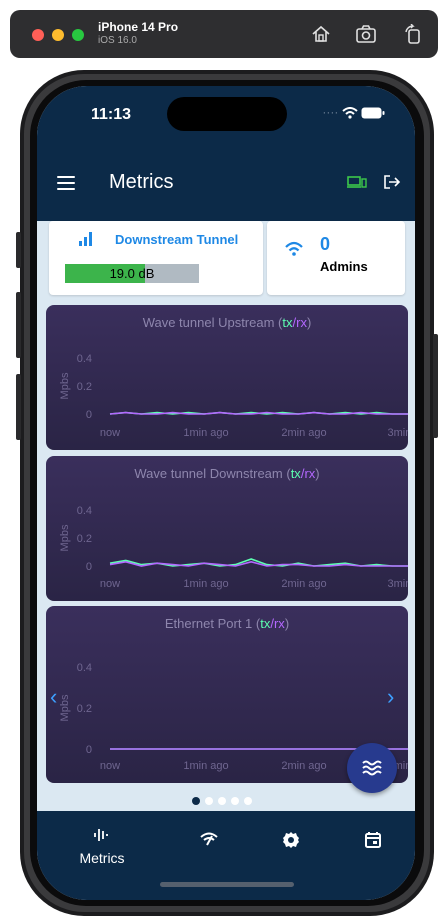  What do you see at coordinates (66, 183) in the screenshot?
I see `menu-icon` at bounding box center [66, 183].